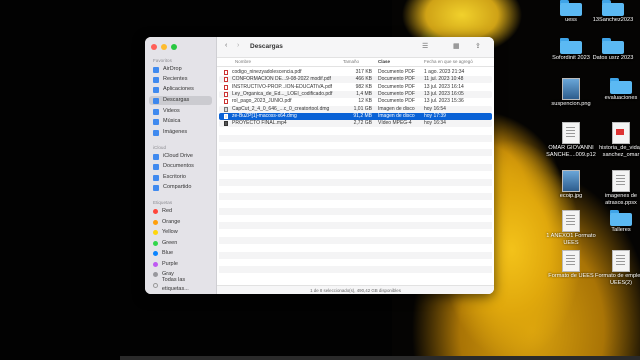 This screenshot has width=640, height=360. I want to click on sidebar-item-label: Compartido, so click(177, 187).